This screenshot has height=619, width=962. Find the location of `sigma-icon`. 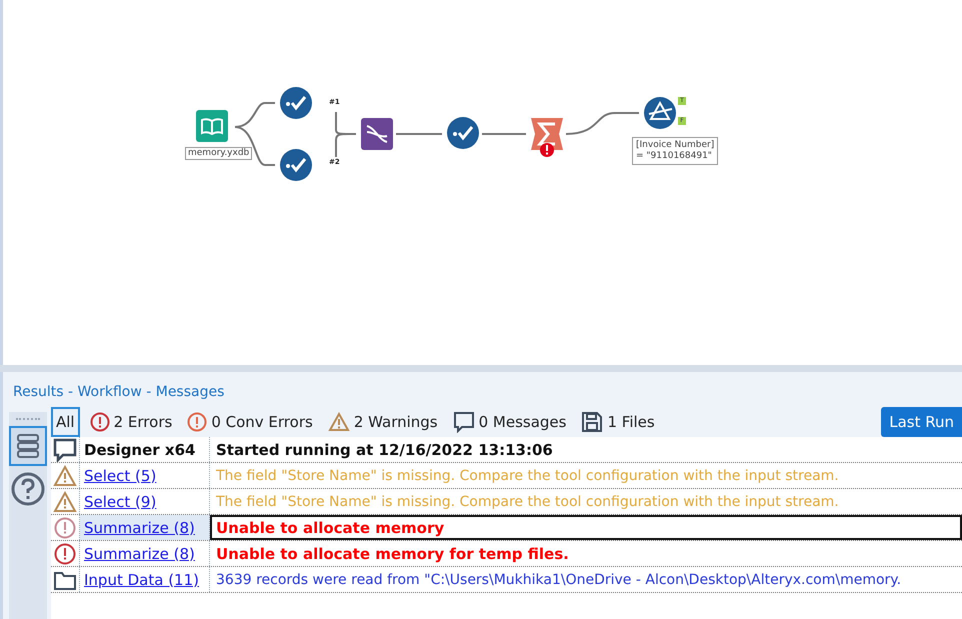

sigma-icon is located at coordinates (547, 138).